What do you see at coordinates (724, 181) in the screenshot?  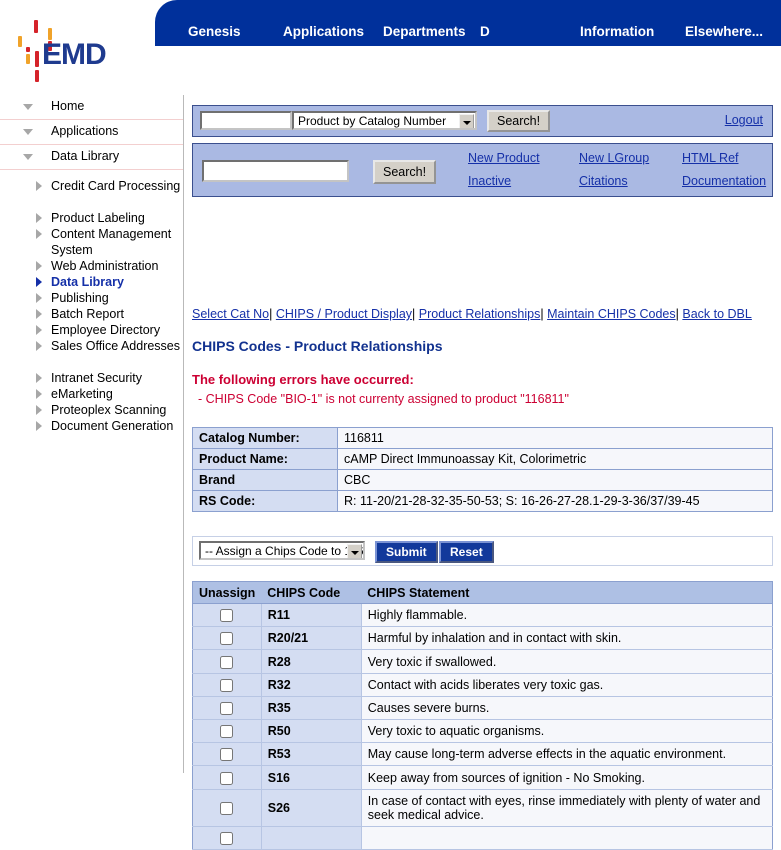 I see `link-documentation: Documentation` at bounding box center [724, 181].